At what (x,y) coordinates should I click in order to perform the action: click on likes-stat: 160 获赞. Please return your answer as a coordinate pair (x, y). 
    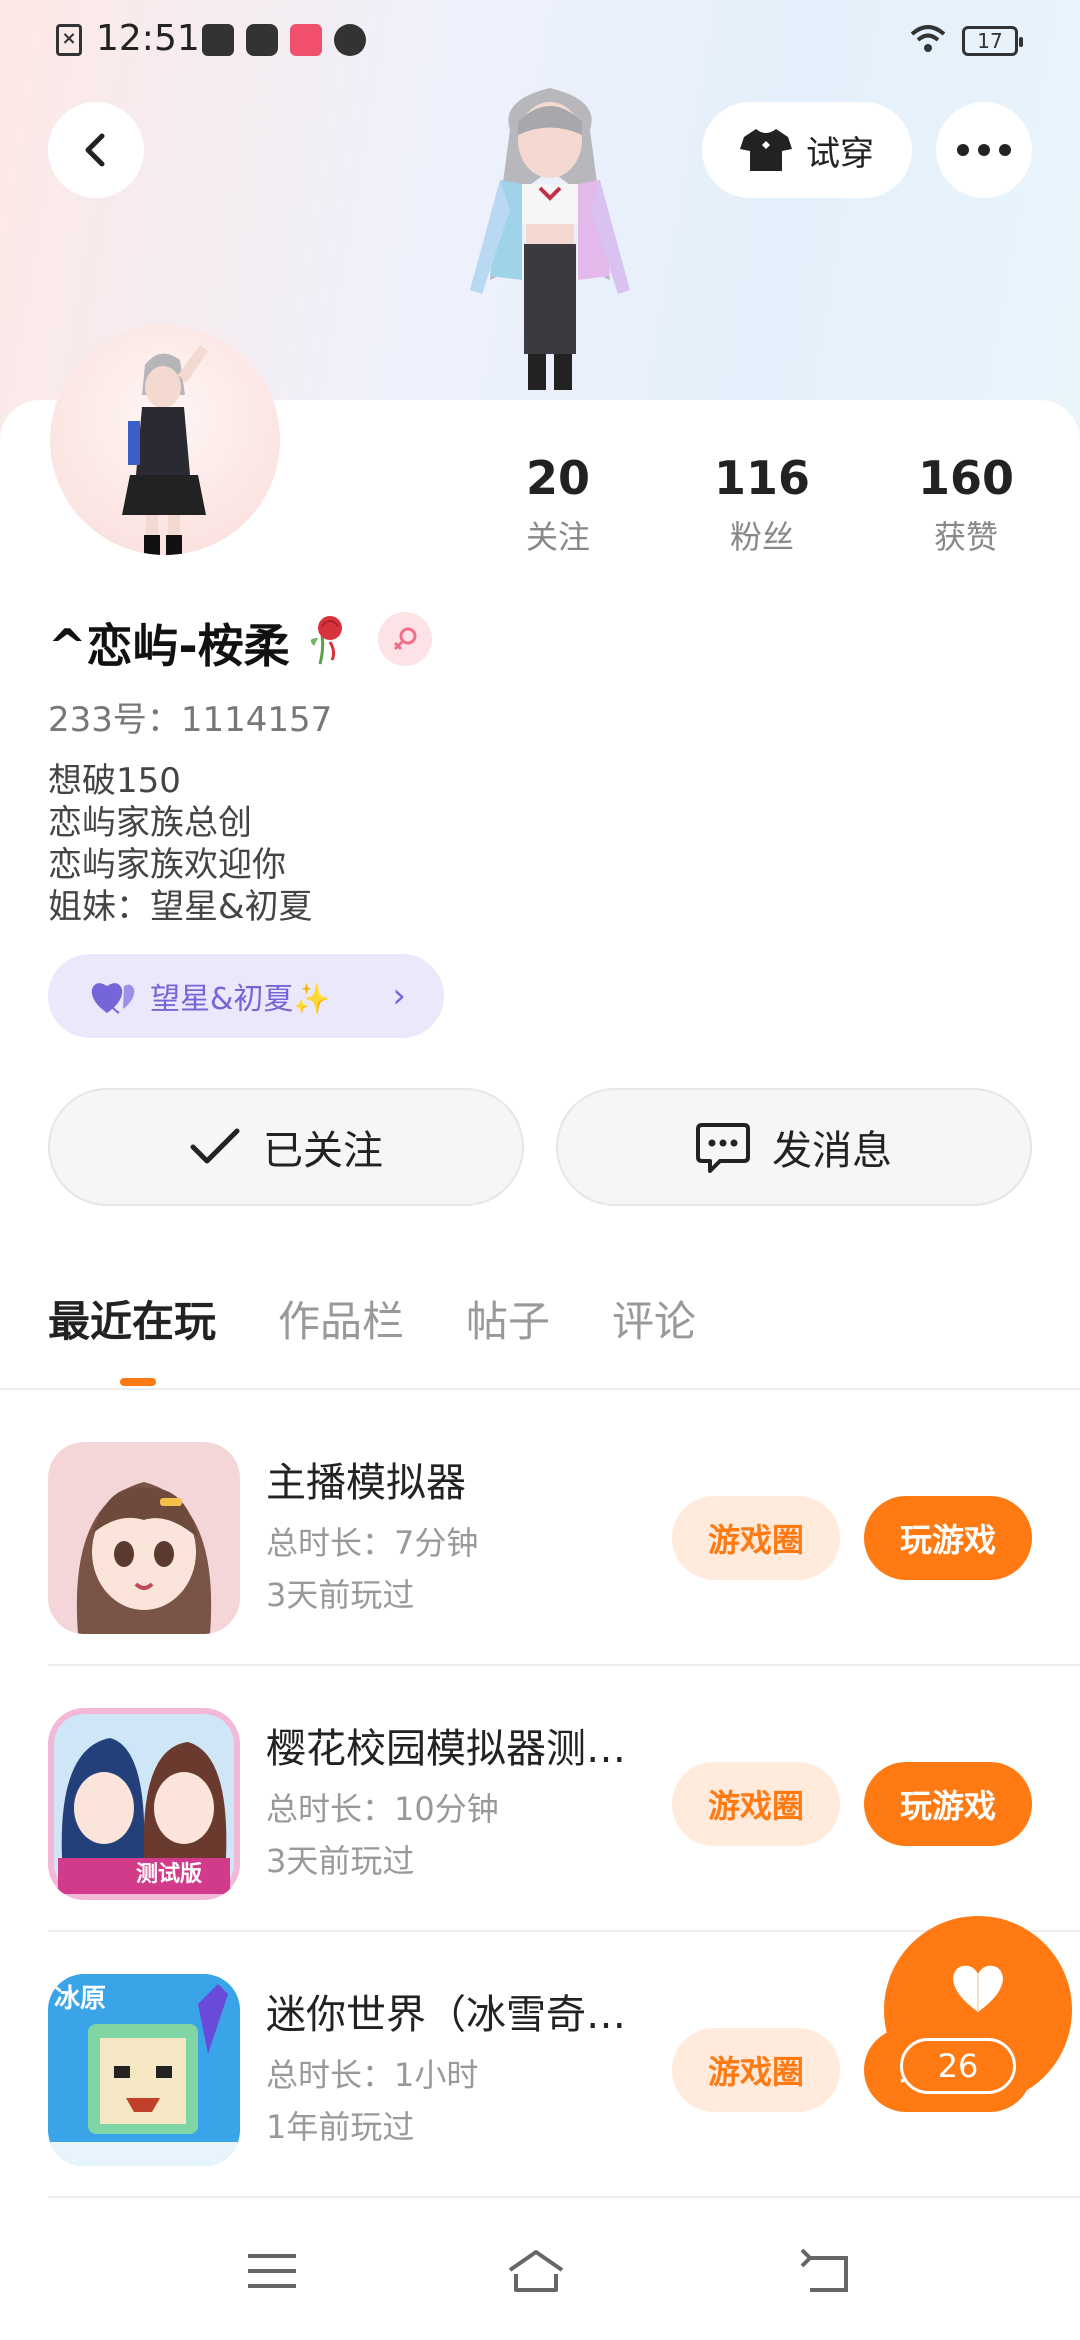
    Looking at the image, I should click on (966, 504).